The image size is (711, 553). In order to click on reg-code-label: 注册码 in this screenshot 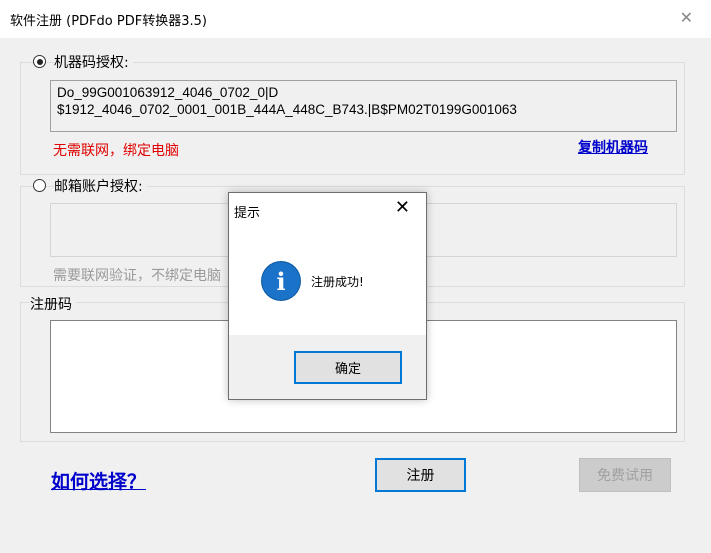, I will do `click(53, 304)`.